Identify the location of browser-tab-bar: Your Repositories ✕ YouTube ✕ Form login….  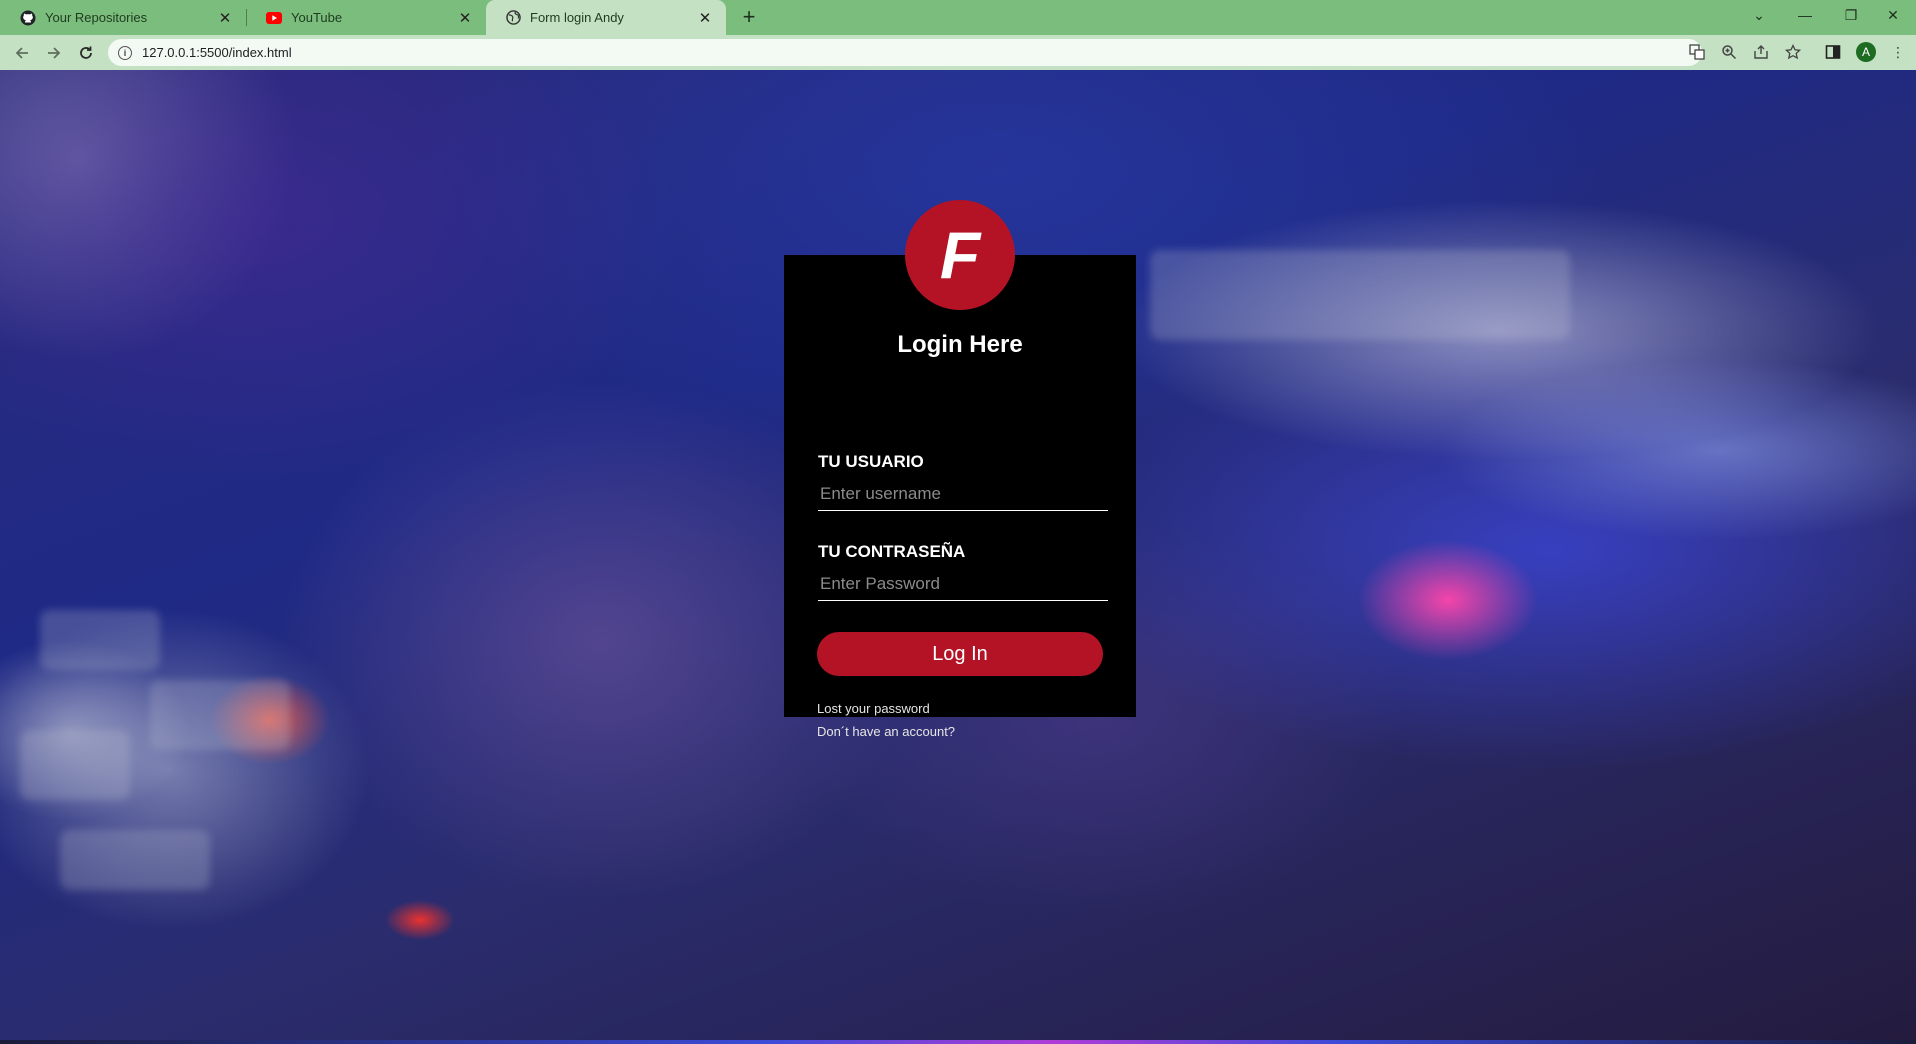
(958, 17).